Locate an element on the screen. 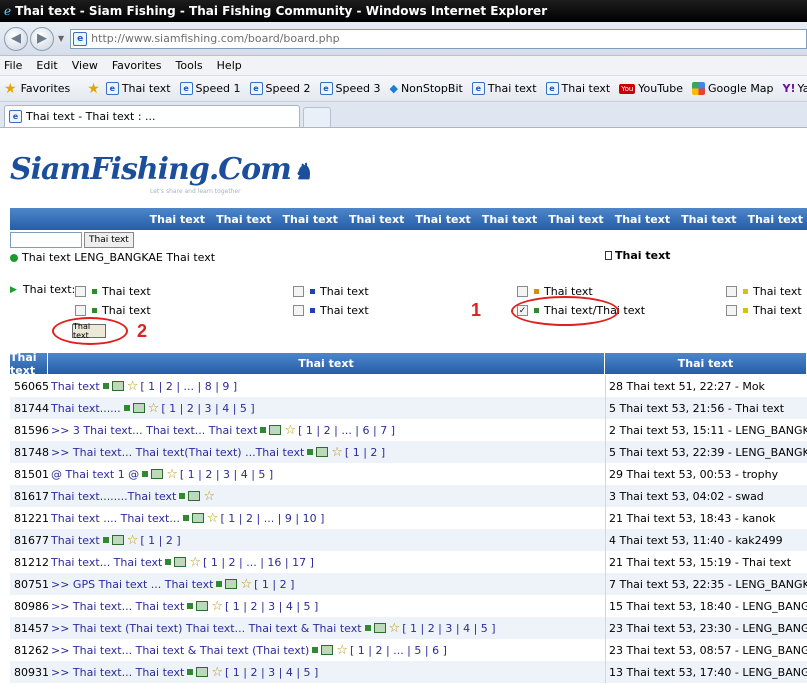  page-links: [ 1 | 2 | ... | 5 | 6 ] is located at coordinates (398, 650).